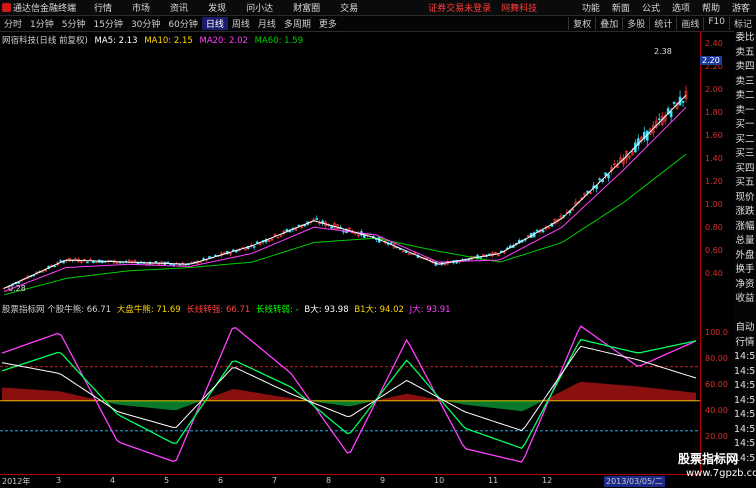  What do you see at coordinates (107, 23) in the screenshot?
I see `period-15min: 15分钟` at bounding box center [107, 23].